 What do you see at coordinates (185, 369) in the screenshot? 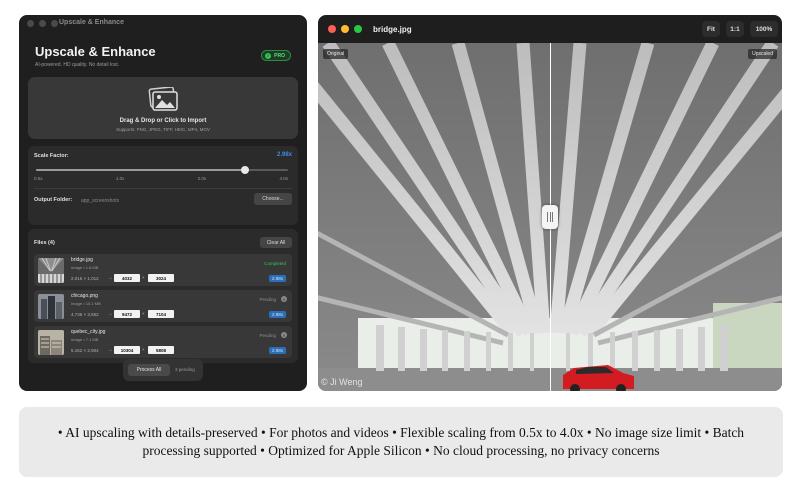
I see `pending-count: 3 pending` at bounding box center [185, 369].